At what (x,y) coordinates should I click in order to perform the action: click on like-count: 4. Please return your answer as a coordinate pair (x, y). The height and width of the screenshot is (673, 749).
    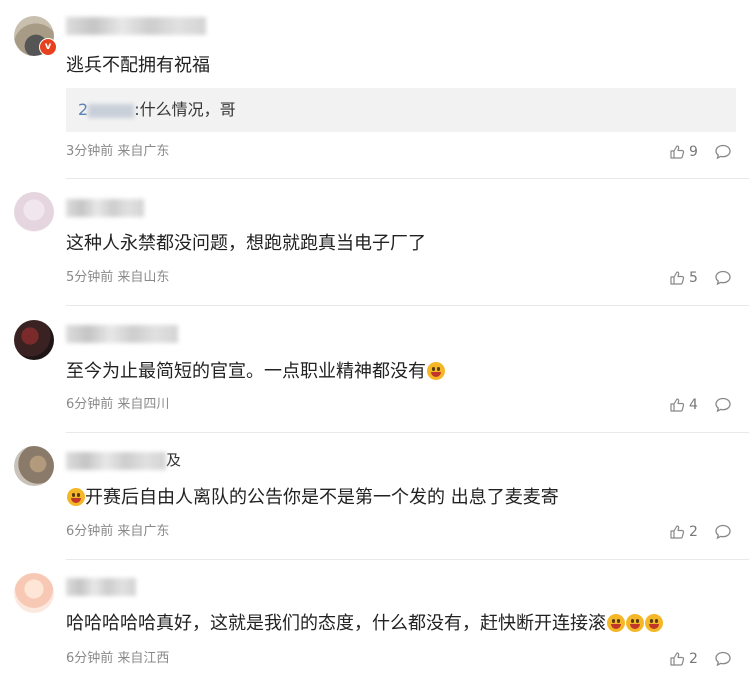
    Looking at the image, I should click on (693, 405).